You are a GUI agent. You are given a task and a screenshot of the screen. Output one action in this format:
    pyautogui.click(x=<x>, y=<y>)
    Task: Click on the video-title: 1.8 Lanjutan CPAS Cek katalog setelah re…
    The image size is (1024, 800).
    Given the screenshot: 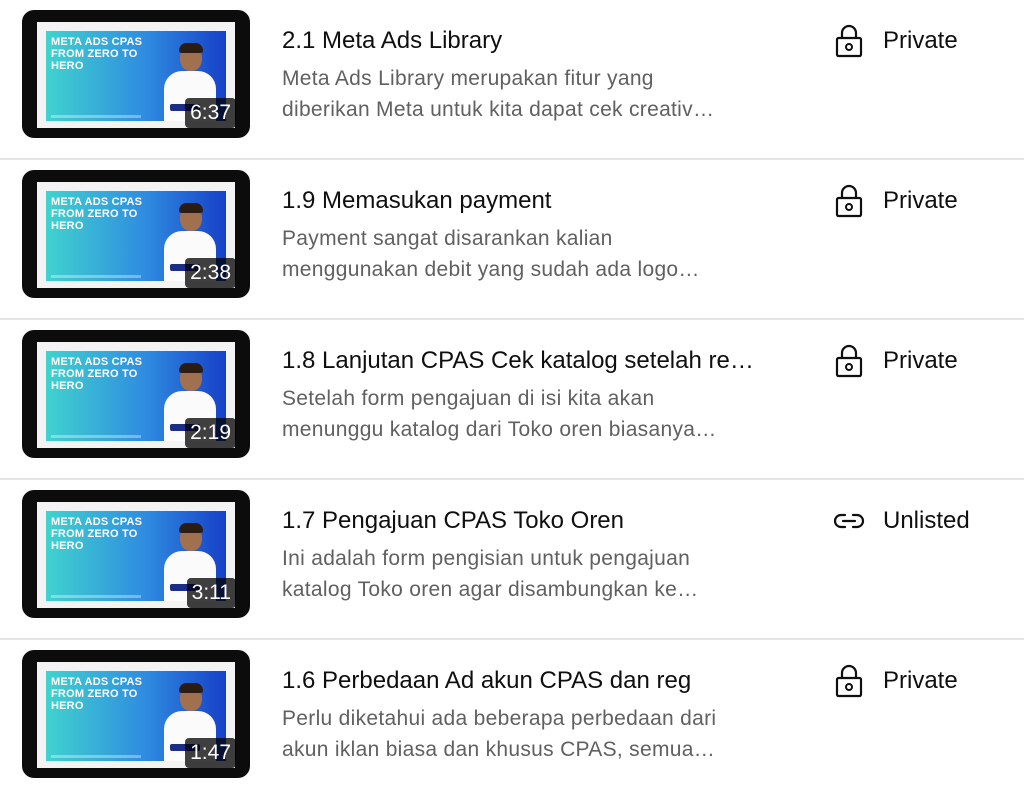 What is the action you would take?
    pyautogui.click(x=522, y=361)
    